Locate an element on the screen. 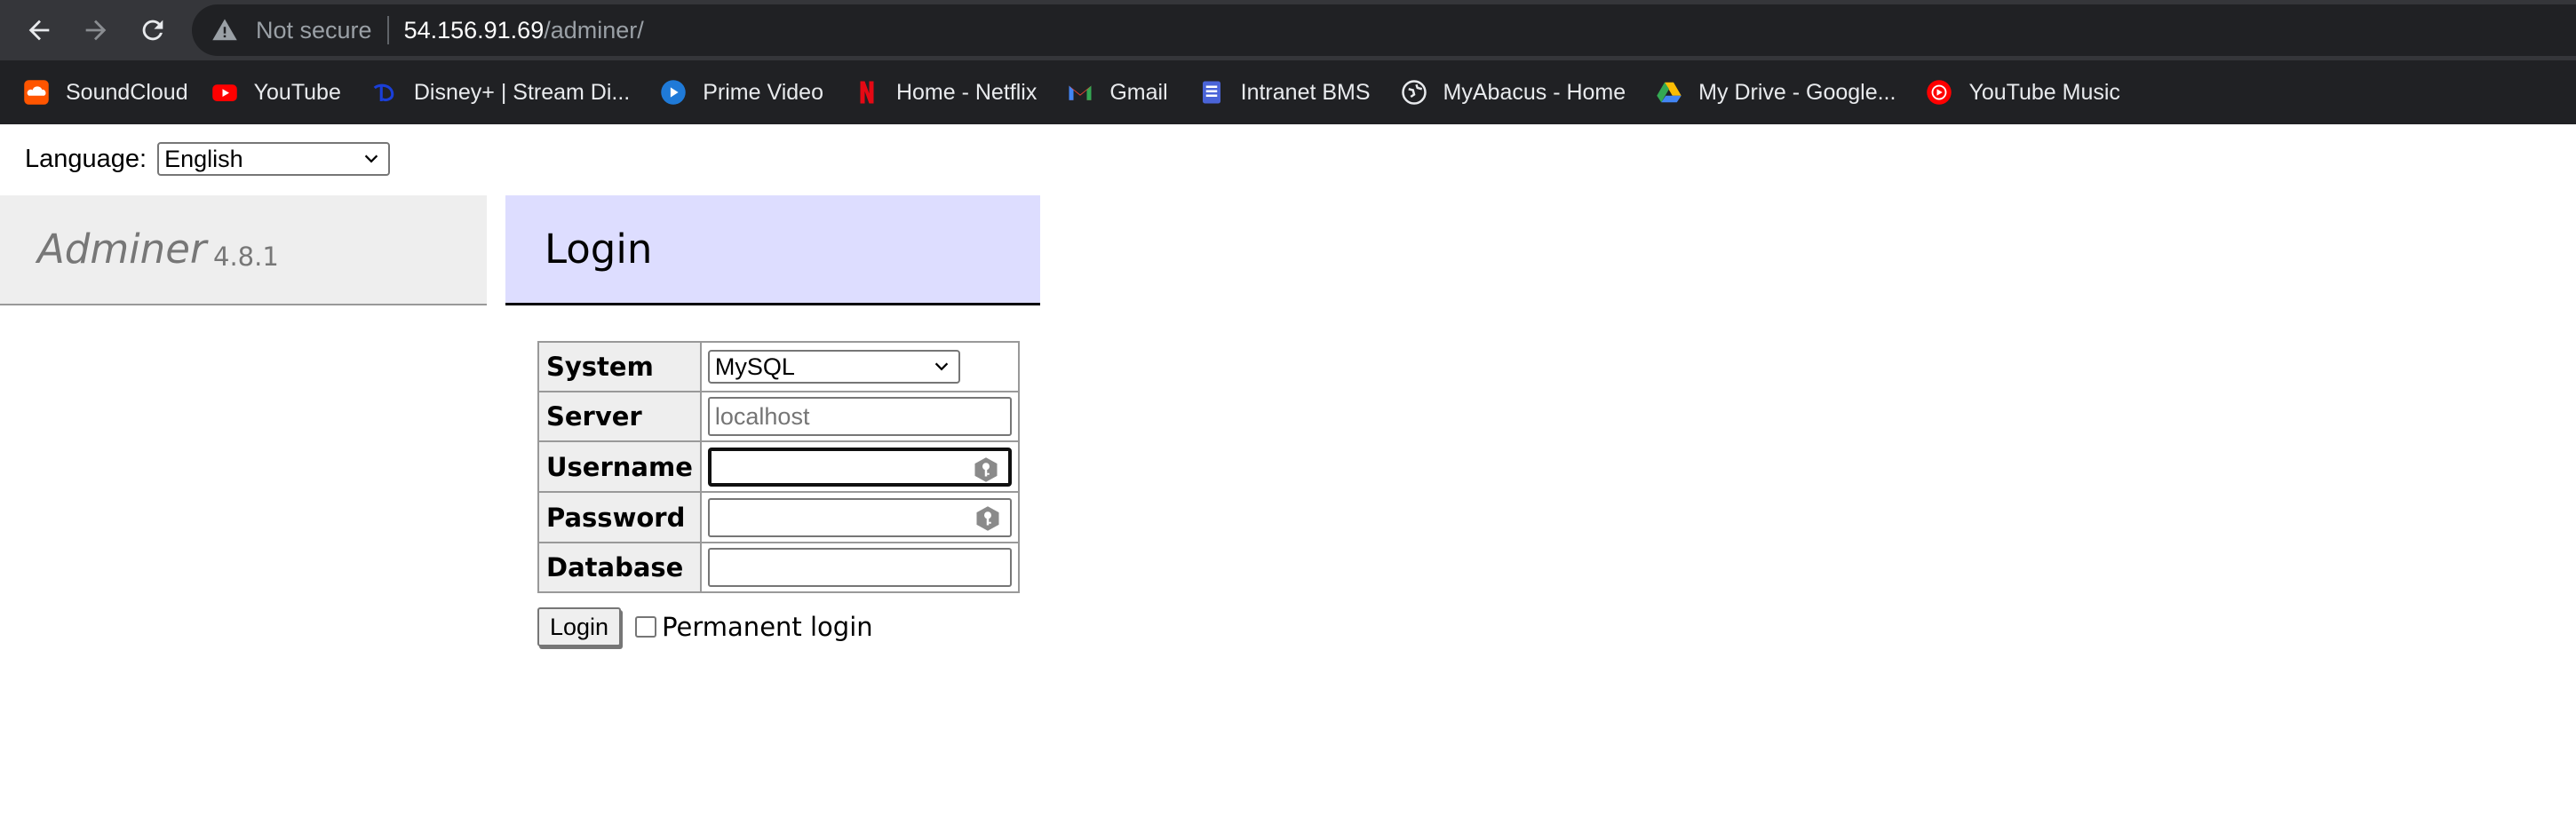  netflix-icon is located at coordinates (867, 92).